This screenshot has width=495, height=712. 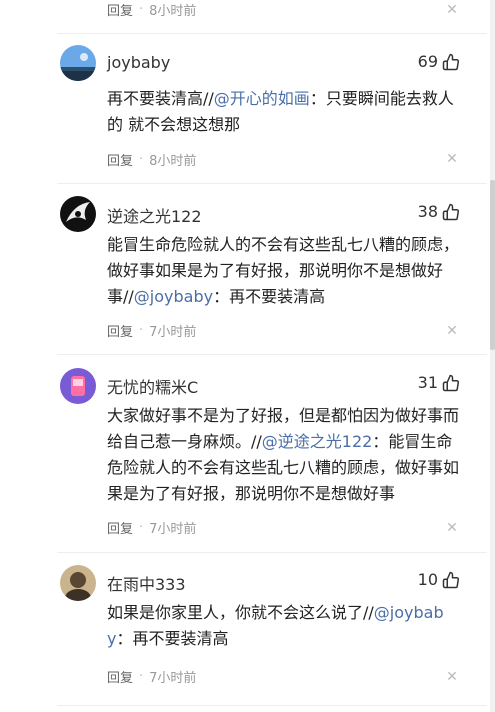 I want to click on like-button: 38, so click(x=430, y=211).